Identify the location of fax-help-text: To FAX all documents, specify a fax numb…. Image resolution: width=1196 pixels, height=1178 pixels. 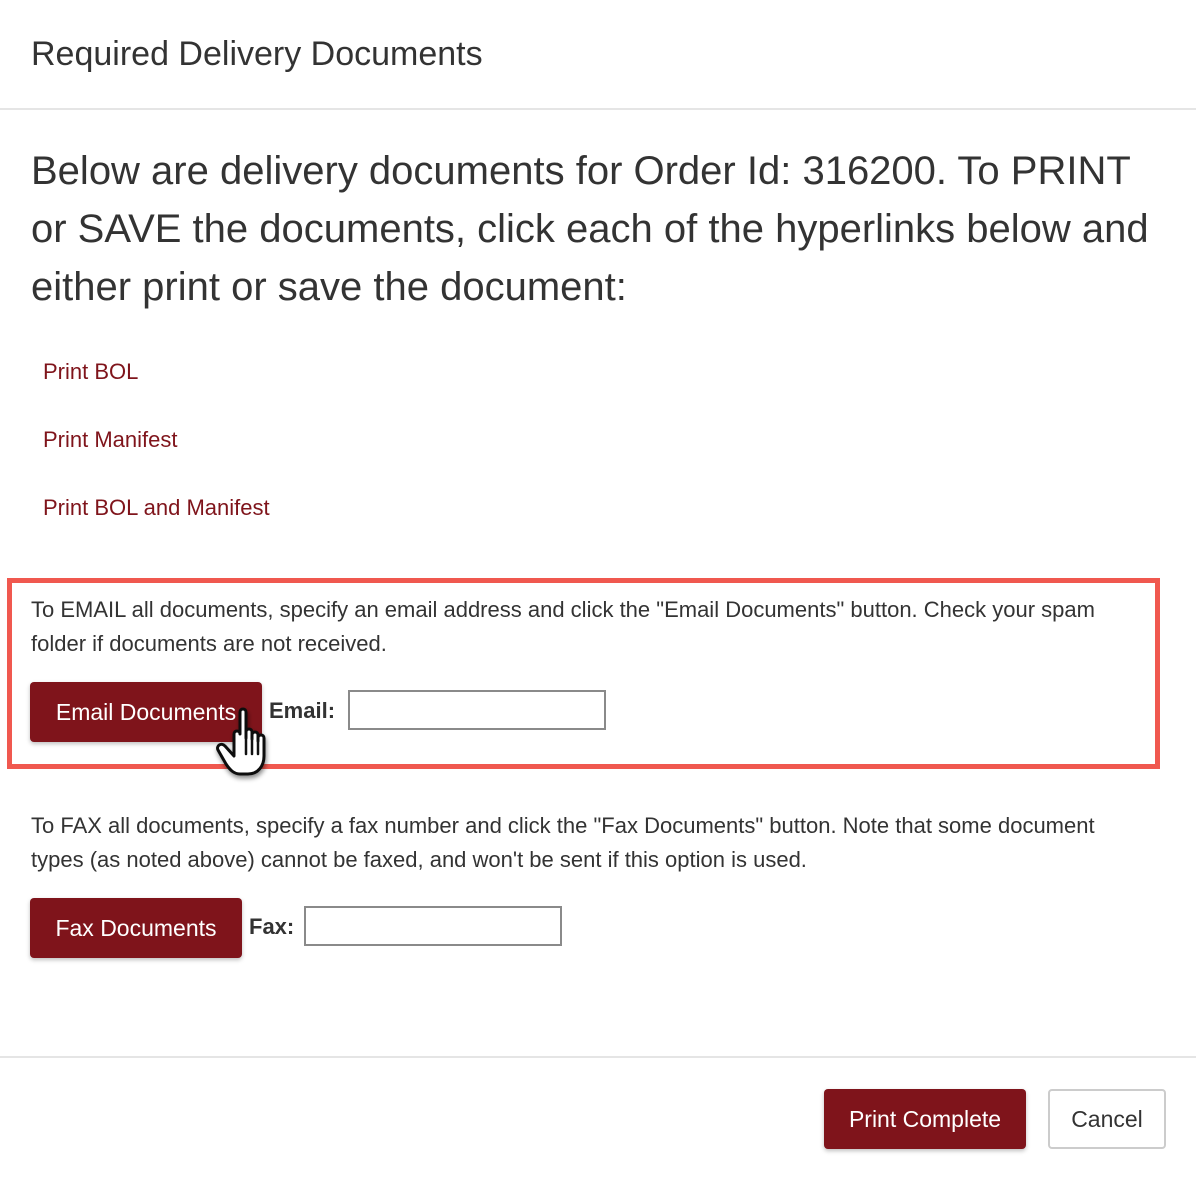
(563, 842).